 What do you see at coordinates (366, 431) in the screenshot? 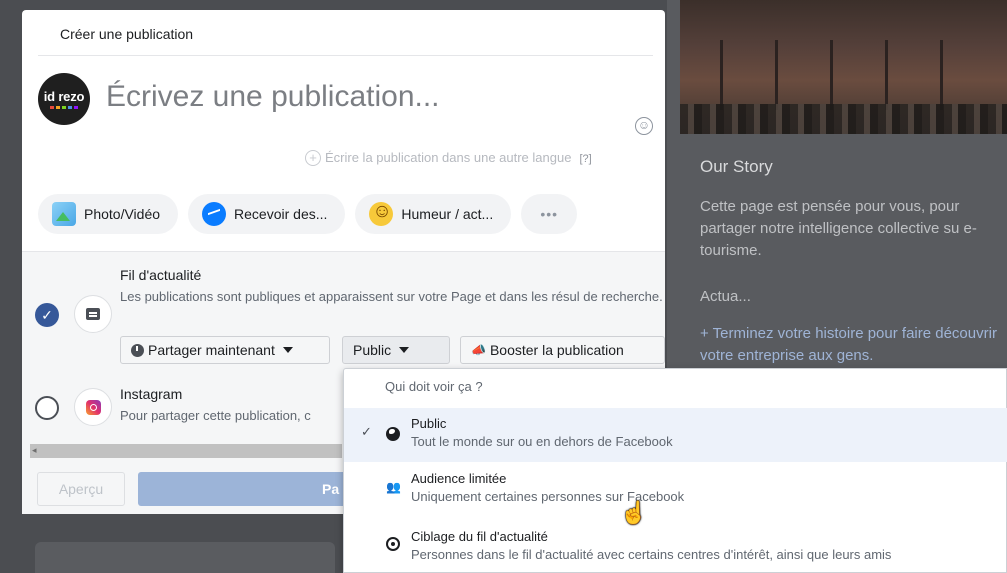
I see `checkmark-icon: ✓` at bounding box center [366, 431].